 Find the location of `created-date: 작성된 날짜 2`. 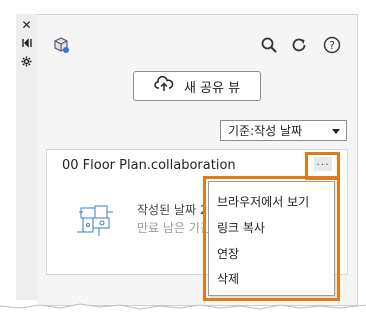

created-date: 작성된 날짜 2 is located at coordinates (172, 210).